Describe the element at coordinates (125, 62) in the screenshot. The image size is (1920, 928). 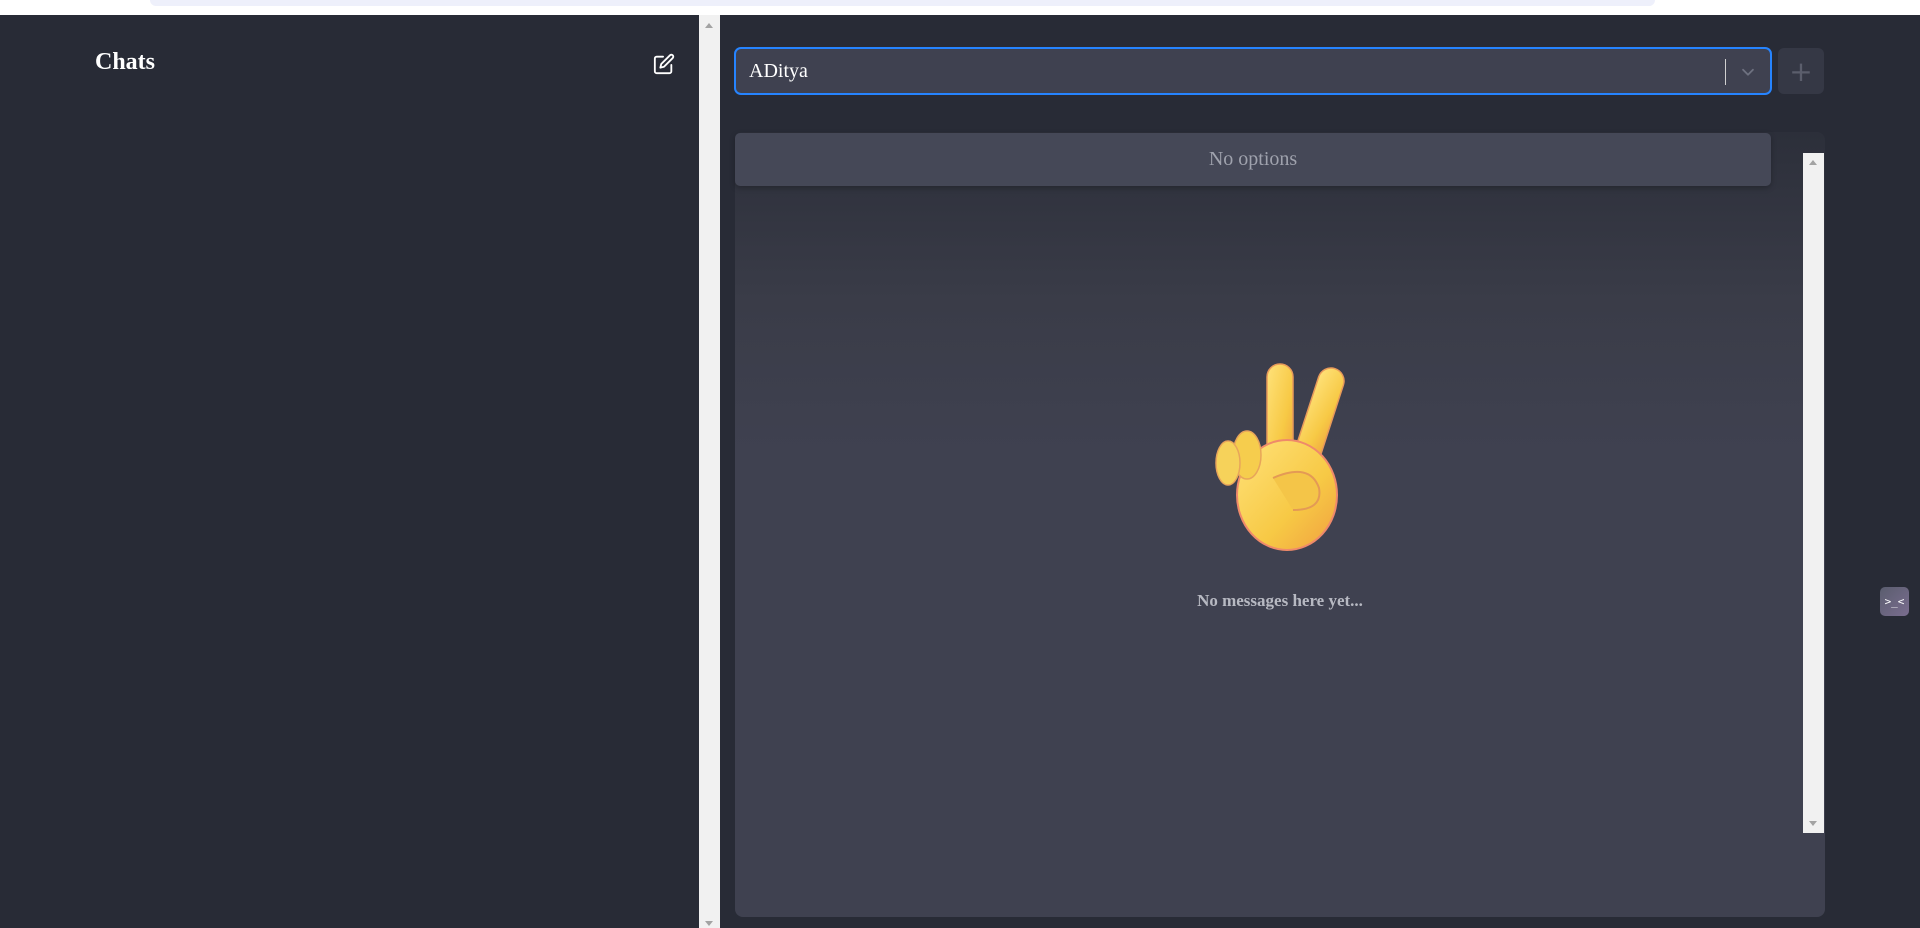
I see `sidebar-title: Chats` at that location.